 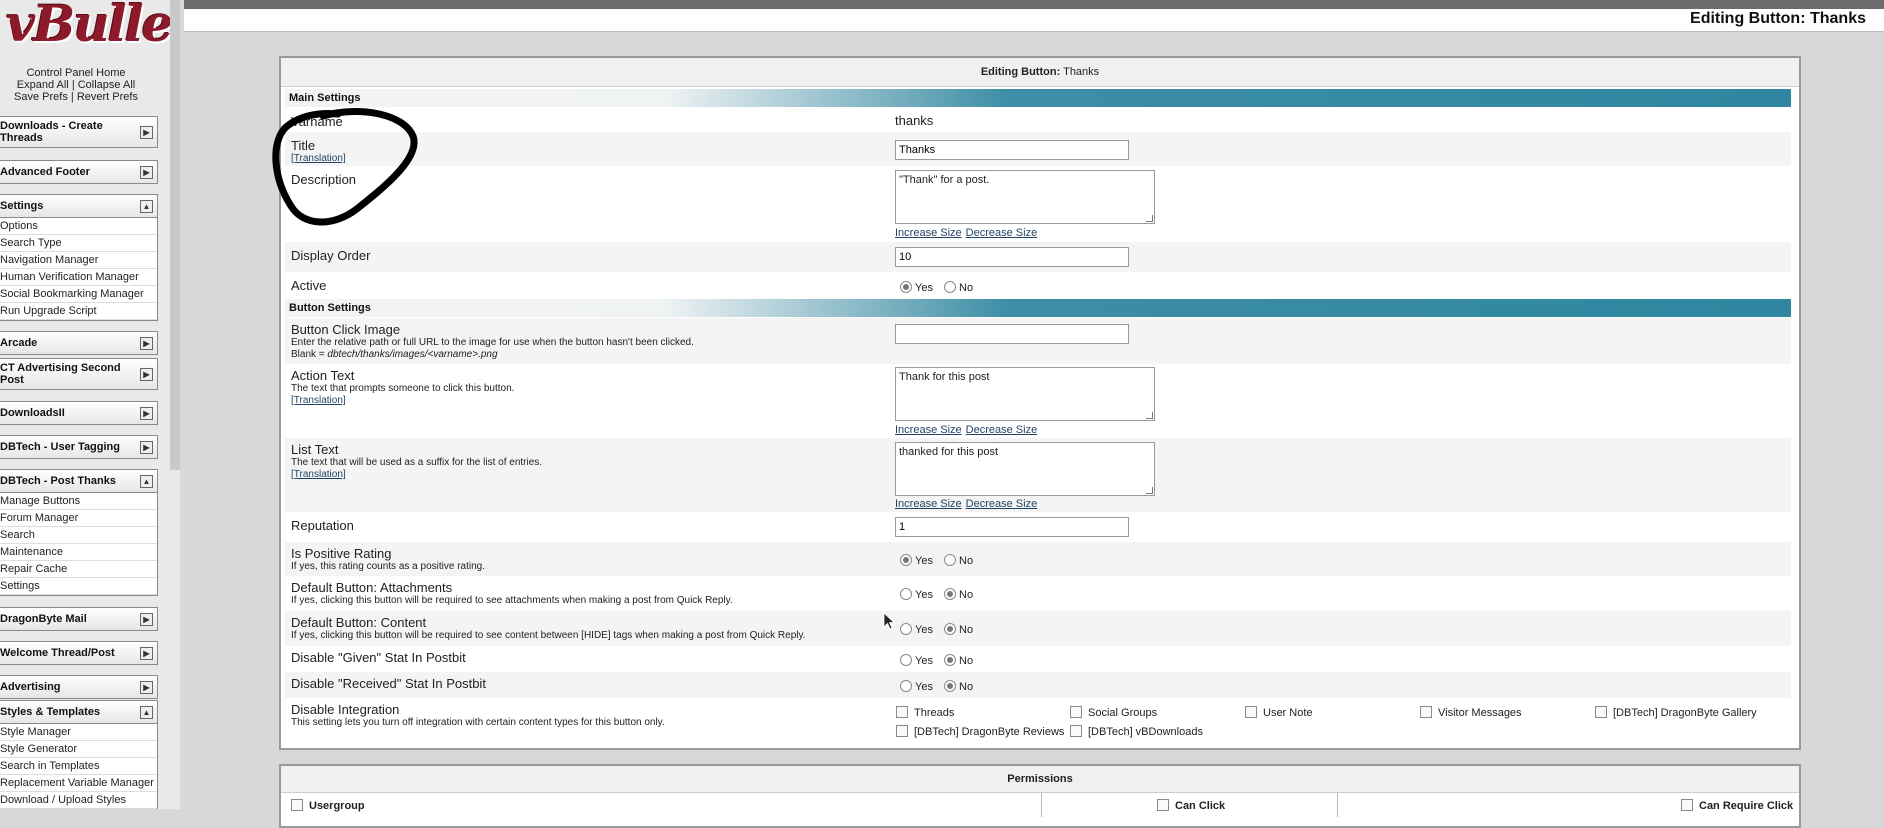 What do you see at coordinates (359, 622) in the screenshot?
I see `default-content-label: Default Button: Content` at bounding box center [359, 622].